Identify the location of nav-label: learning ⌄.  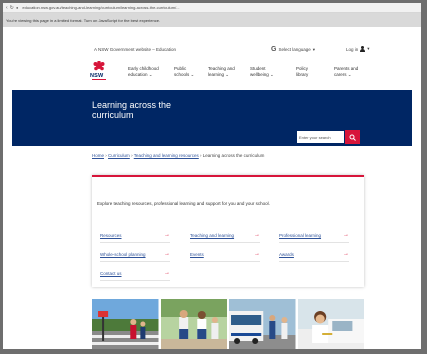
(219, 74).